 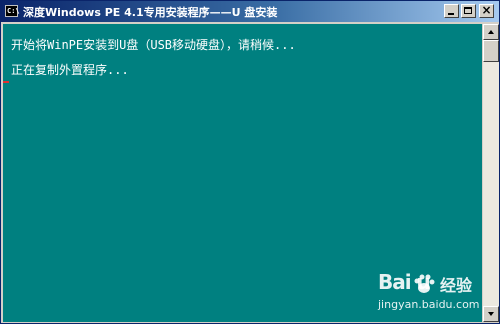 I want to click on watermark-url: jingyan.baidu.com, so click(x=429, y=304).